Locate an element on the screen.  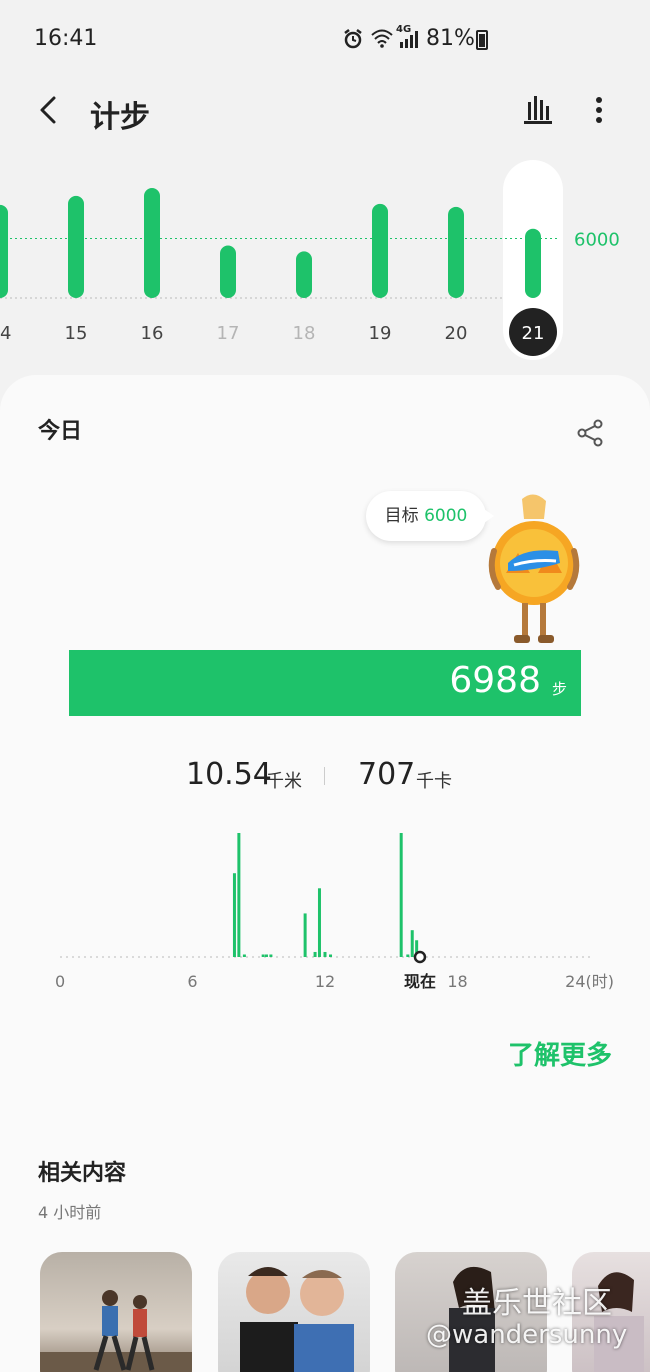
week-day-label-19: 19 is located at coordinates (380, 333).